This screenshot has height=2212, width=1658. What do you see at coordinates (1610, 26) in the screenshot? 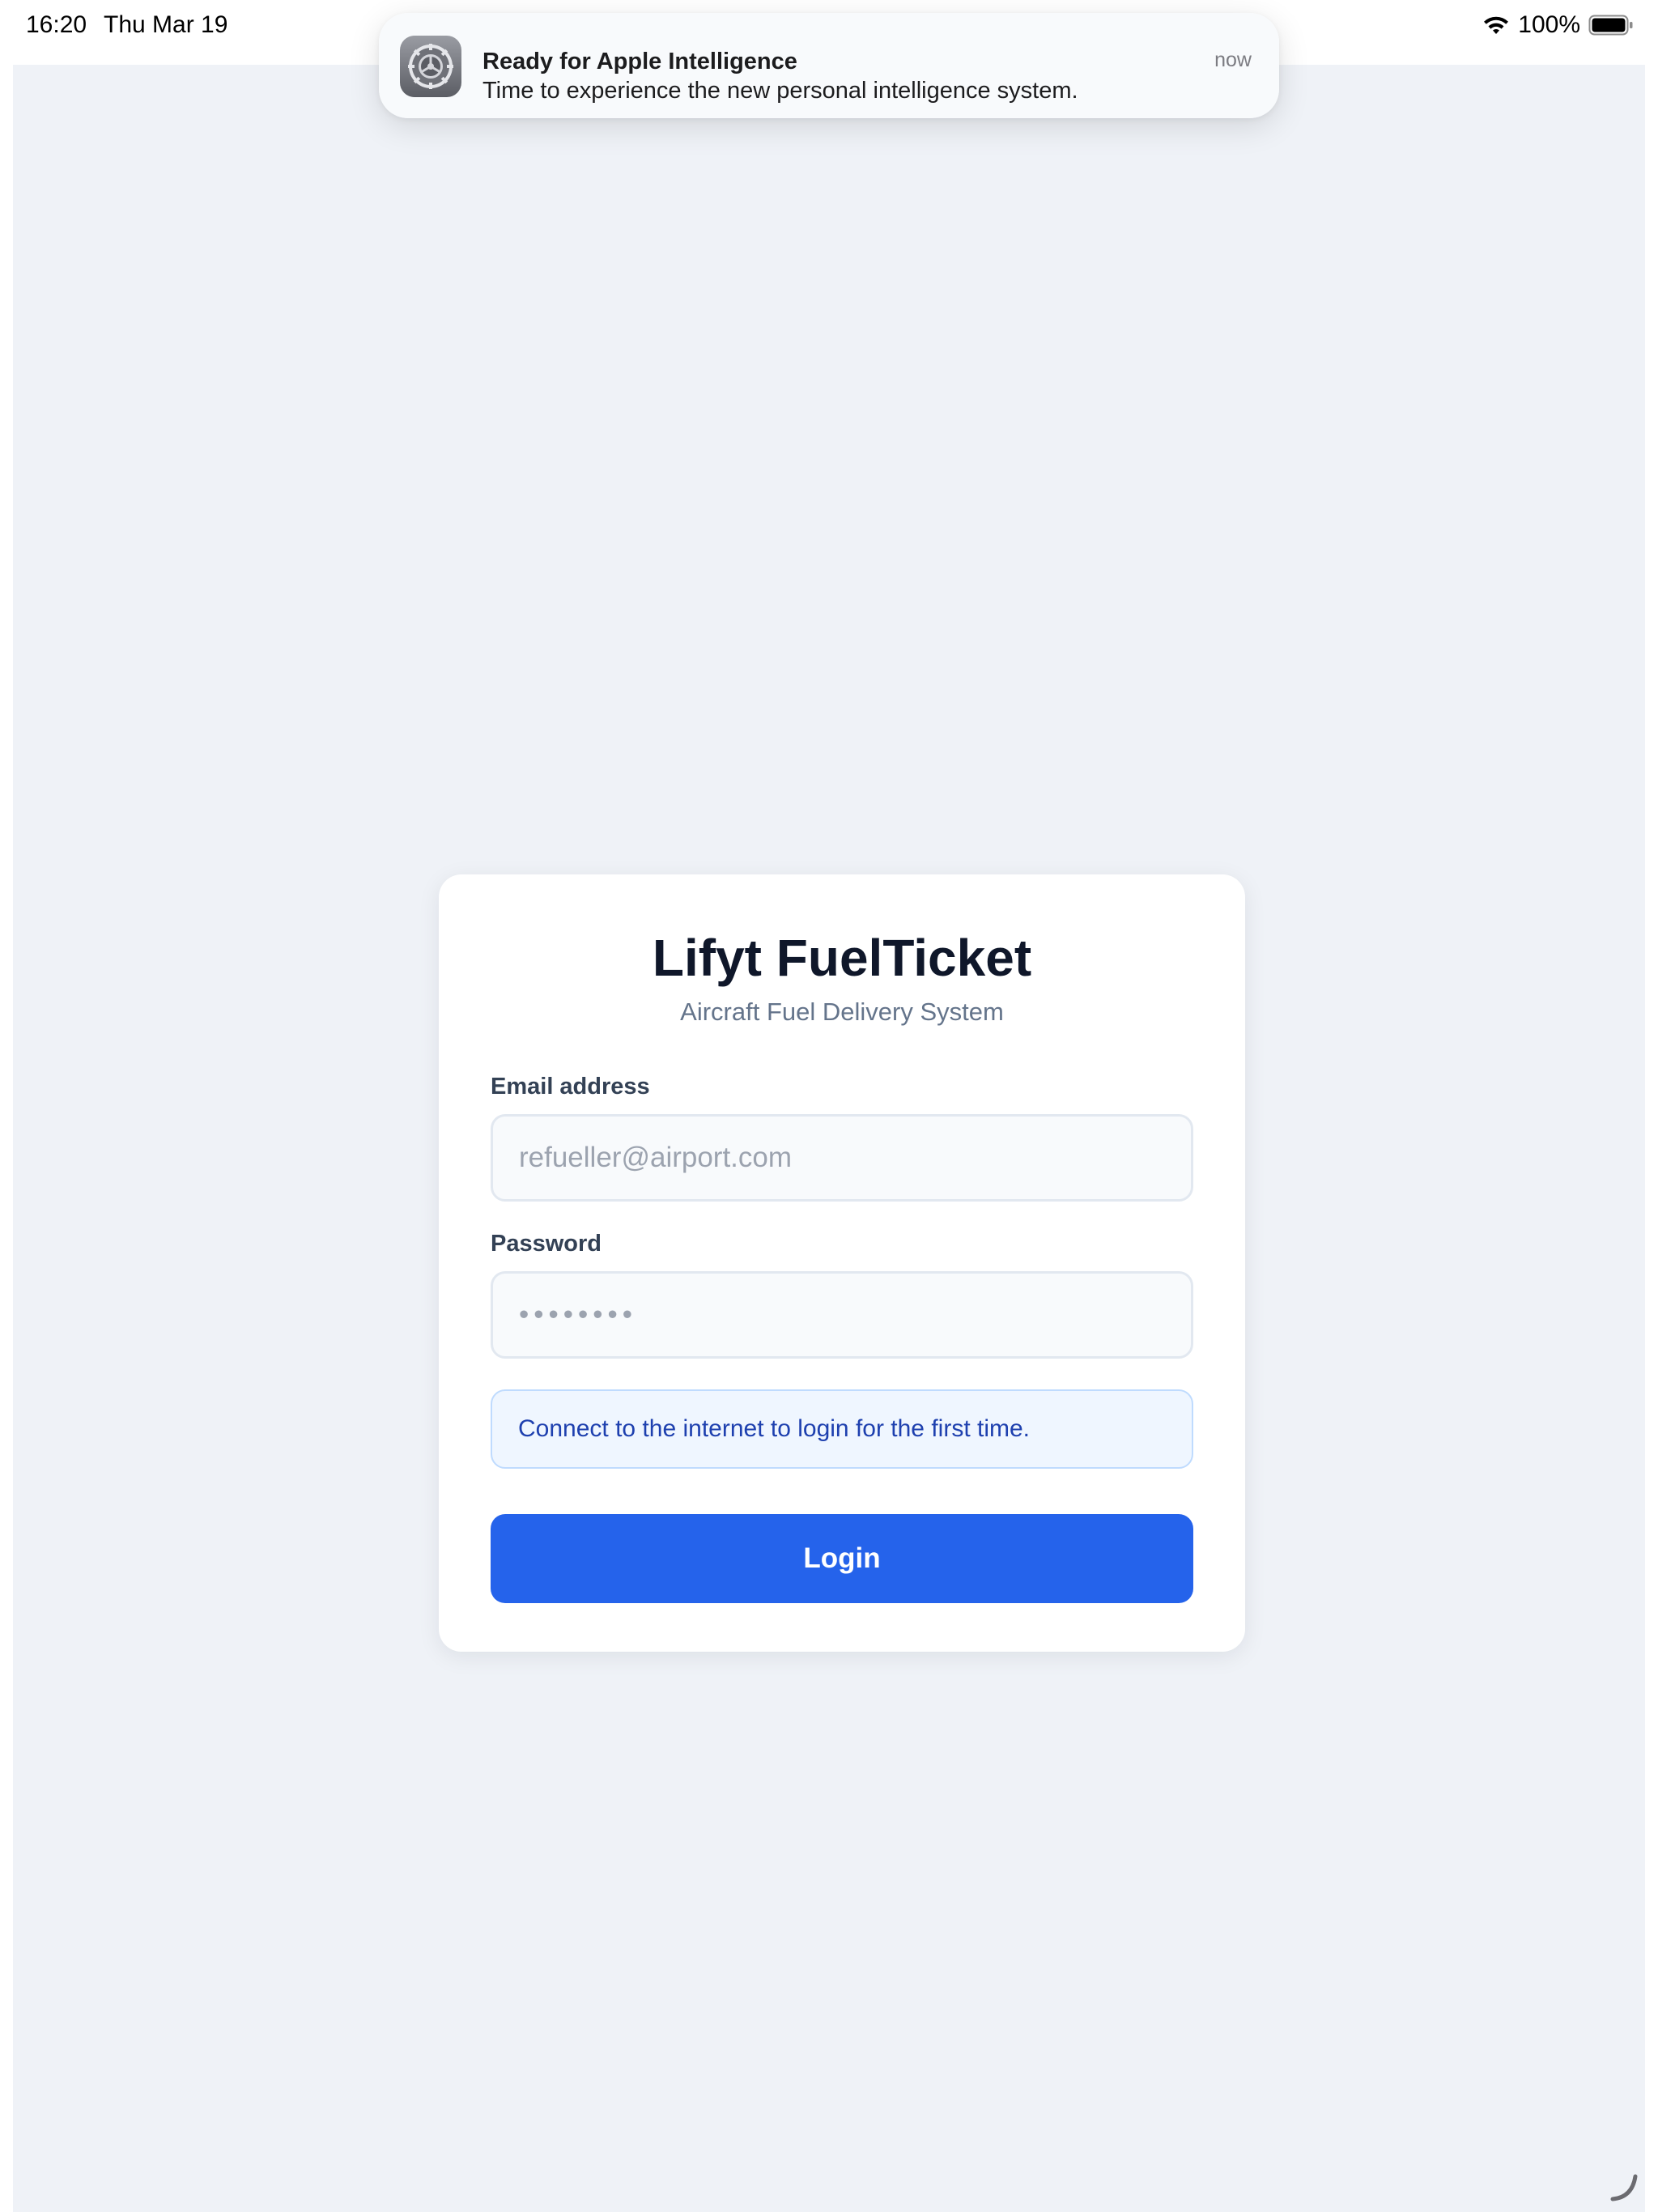
I see `battery-icon` at bounding box center [1610, 26].